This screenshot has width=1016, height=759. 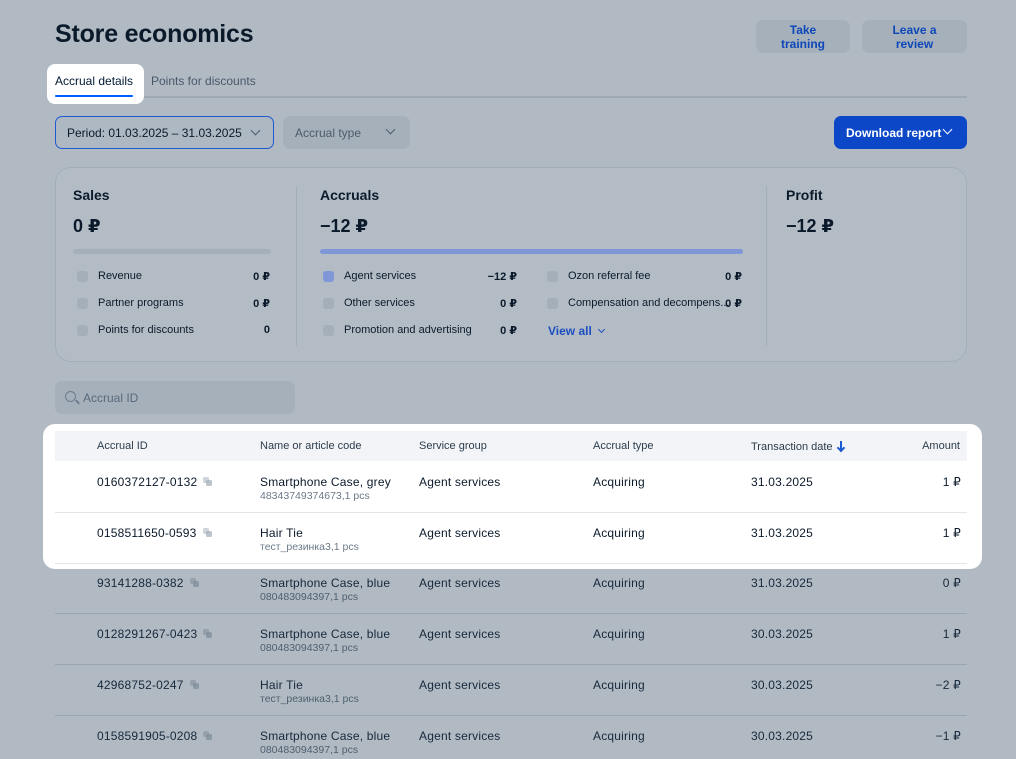 What do you see at coordinates (147, 634) in the screenshot?
I see `accrual-id: 0128291267-0423` at bounding box center [147, 634].